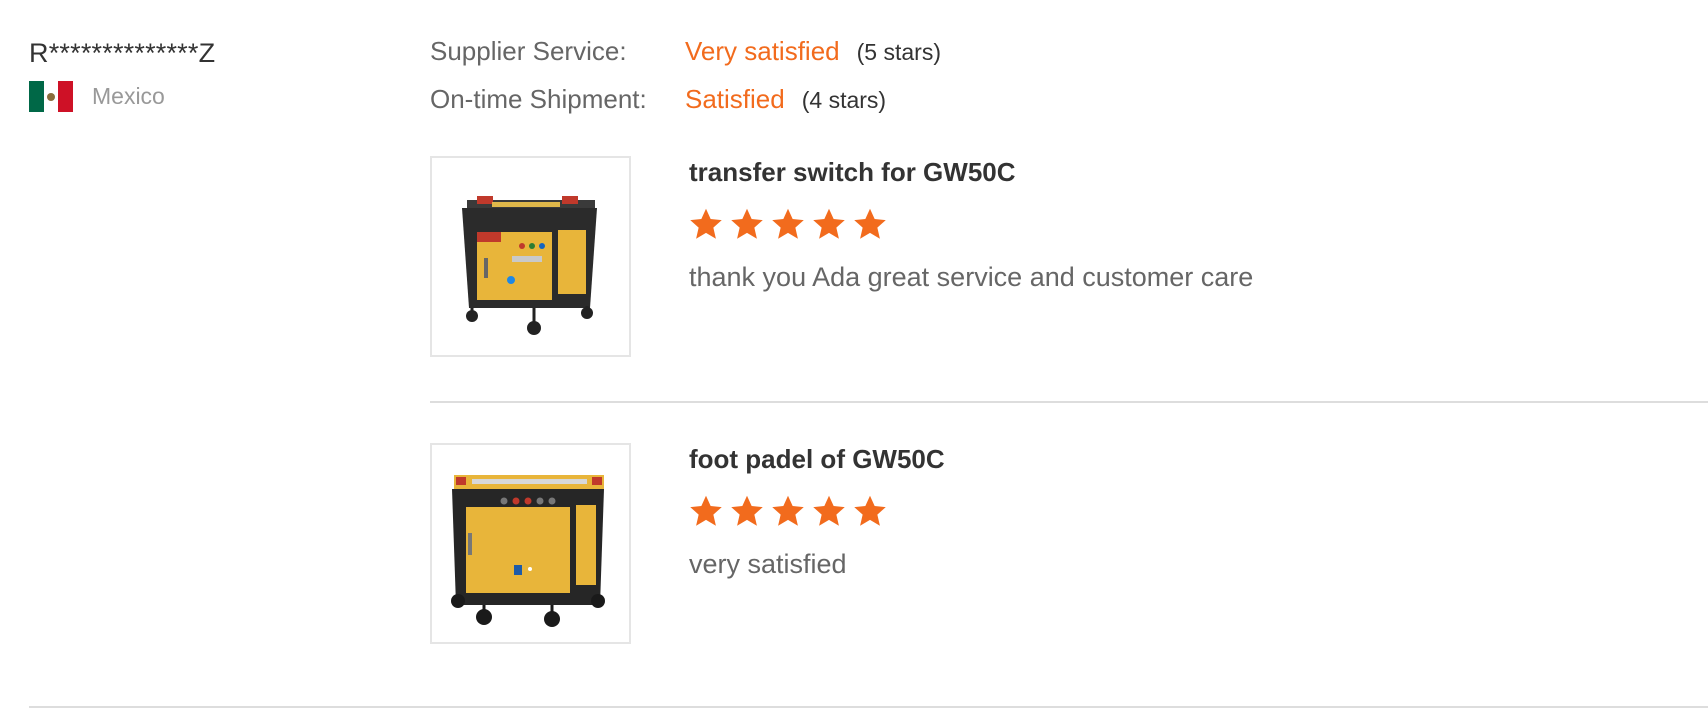 The image size is (1708, 708). Describe the element at coordinates (852, 172) in the screenshot. I see `product-title: transfer switch for GW50C` at that location.